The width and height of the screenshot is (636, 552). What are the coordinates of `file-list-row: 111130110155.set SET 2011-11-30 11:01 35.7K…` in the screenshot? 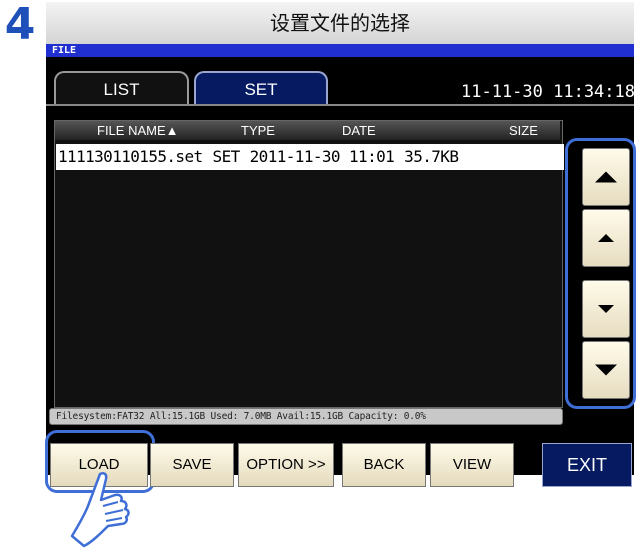 It's located at (310, 157).